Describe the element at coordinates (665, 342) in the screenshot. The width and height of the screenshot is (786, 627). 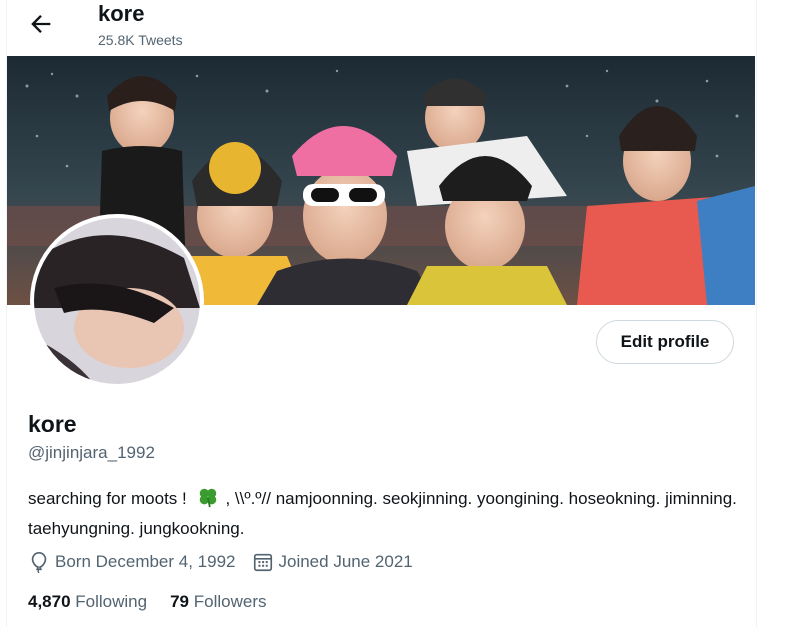
I see `edit-profile-button: Edit profile` at that location.